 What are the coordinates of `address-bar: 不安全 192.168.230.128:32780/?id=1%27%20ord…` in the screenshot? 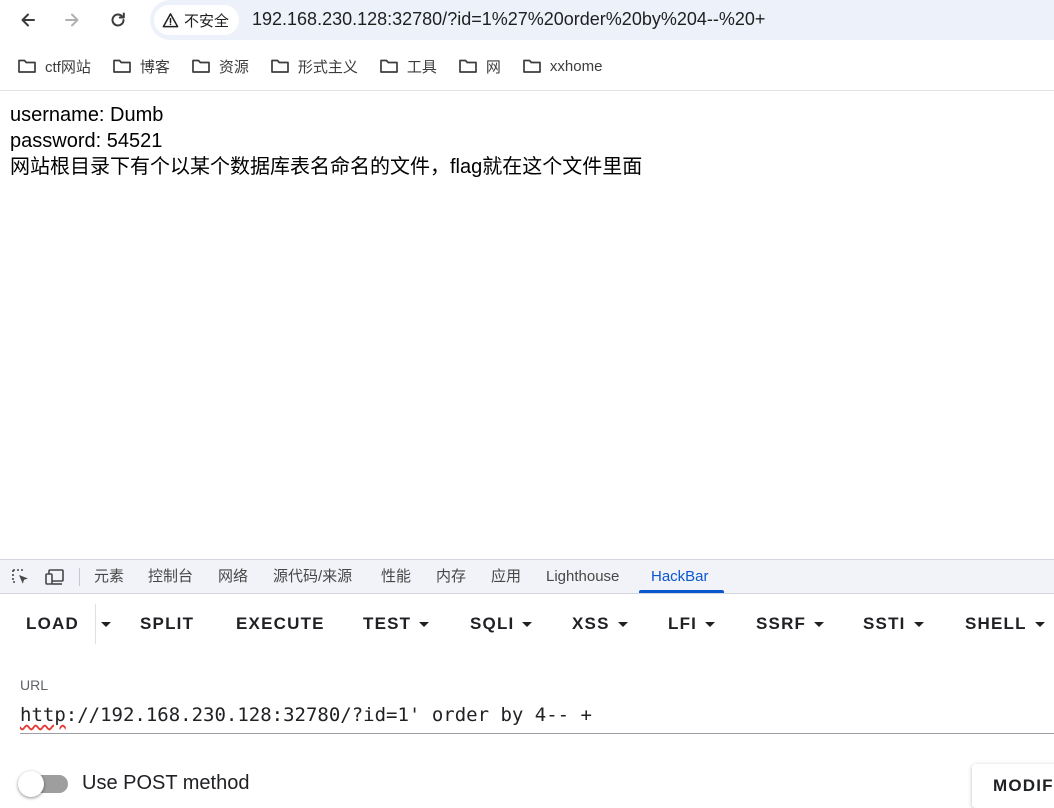 It's located at (602, 20).